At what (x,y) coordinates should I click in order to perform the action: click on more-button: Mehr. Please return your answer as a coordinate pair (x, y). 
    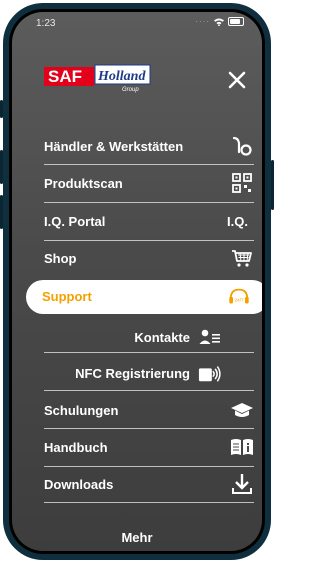
    Looking at the image, I should click on (137, 537).